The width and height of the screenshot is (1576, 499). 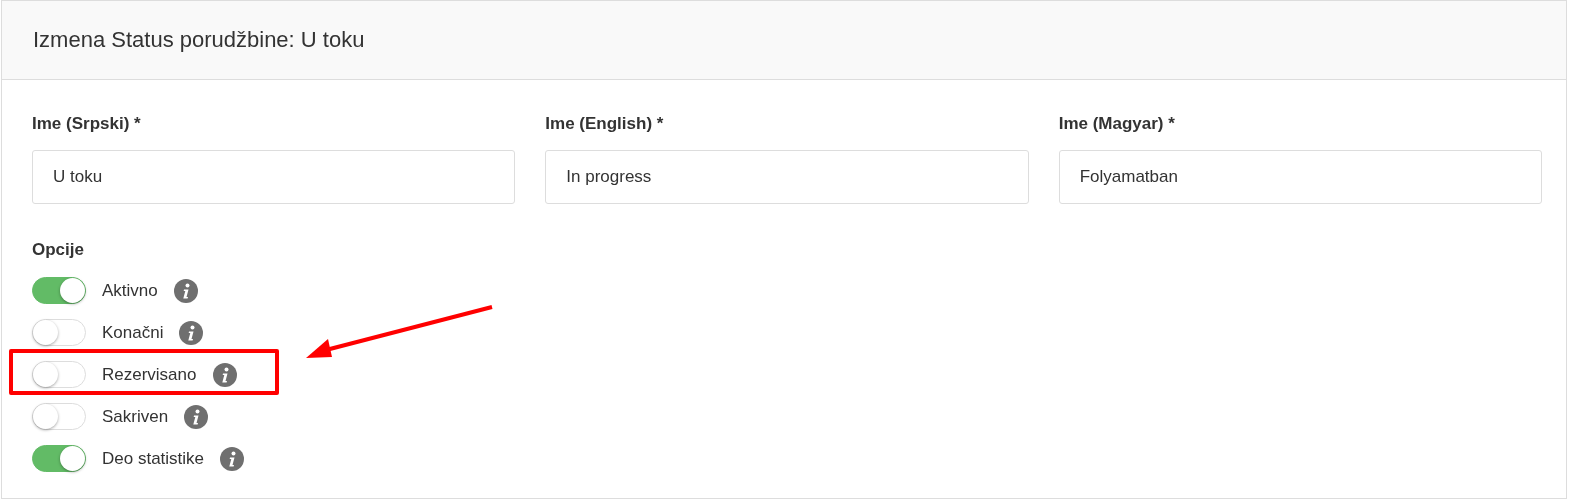 I want to click on text-field: Folyamatban, so click(x=1300, y=177).